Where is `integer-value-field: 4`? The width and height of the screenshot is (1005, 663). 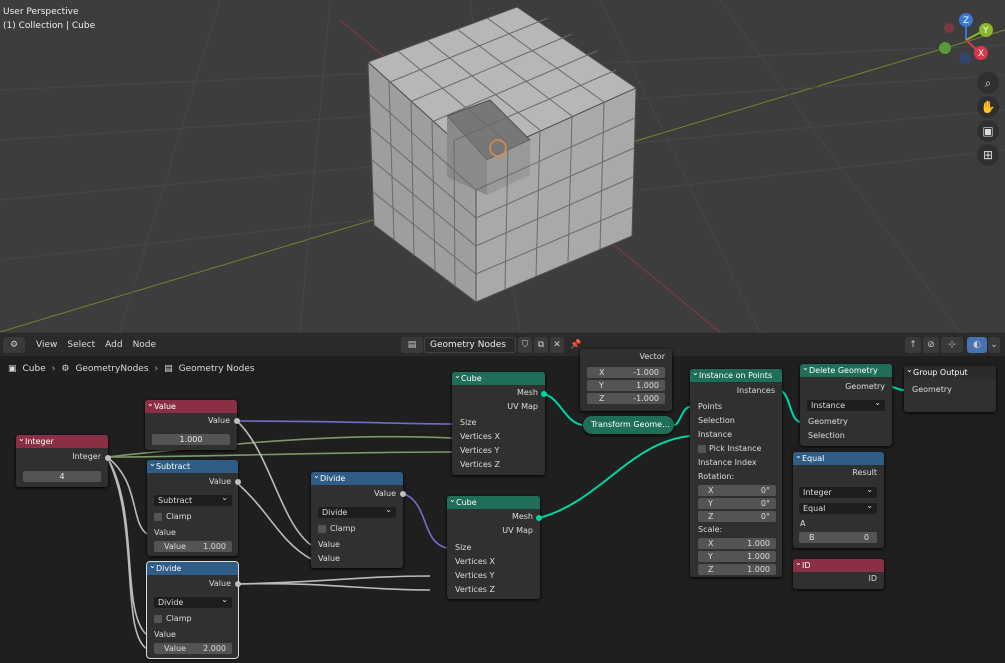
integer-value-field: 4 is located at coordinates (62, 476).